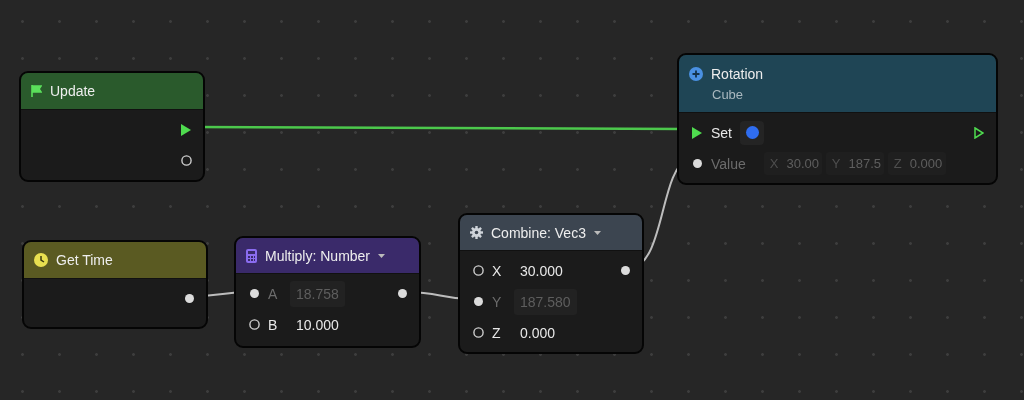 The image size is (1024, 400). What do you see at coordinates (317, 324) in the screenshot?
I see `value-field: 10.000` at bounding box center [317, 324].